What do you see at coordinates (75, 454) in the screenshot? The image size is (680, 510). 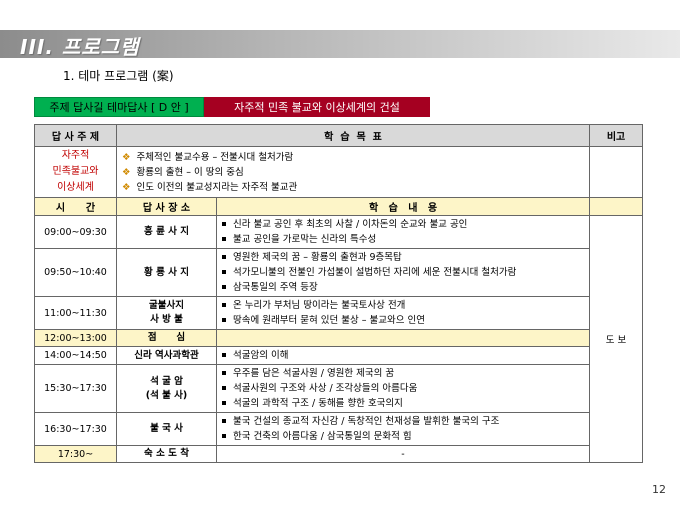 I see `time-cell: 17:30~` at bounding box center [75, 454].